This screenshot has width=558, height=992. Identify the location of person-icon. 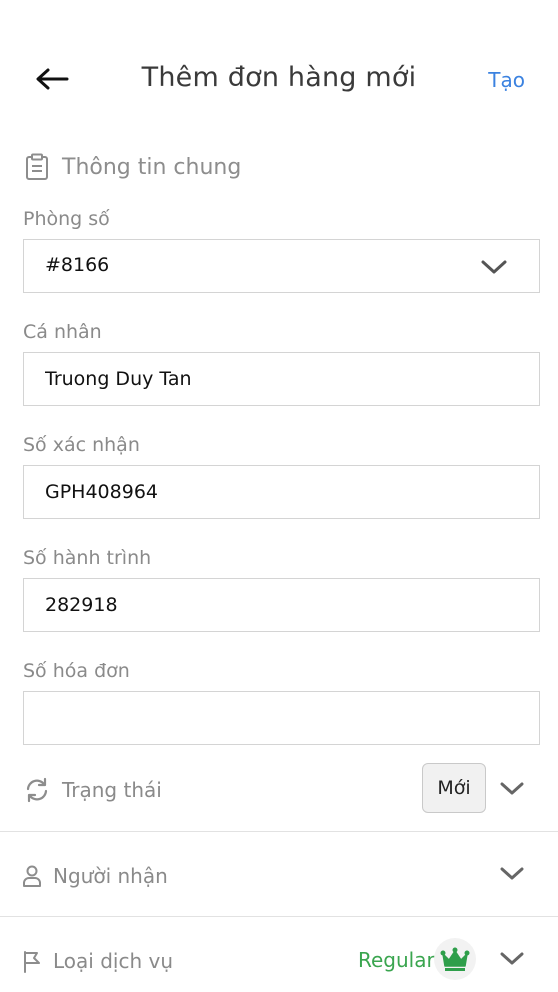
(32, 876).